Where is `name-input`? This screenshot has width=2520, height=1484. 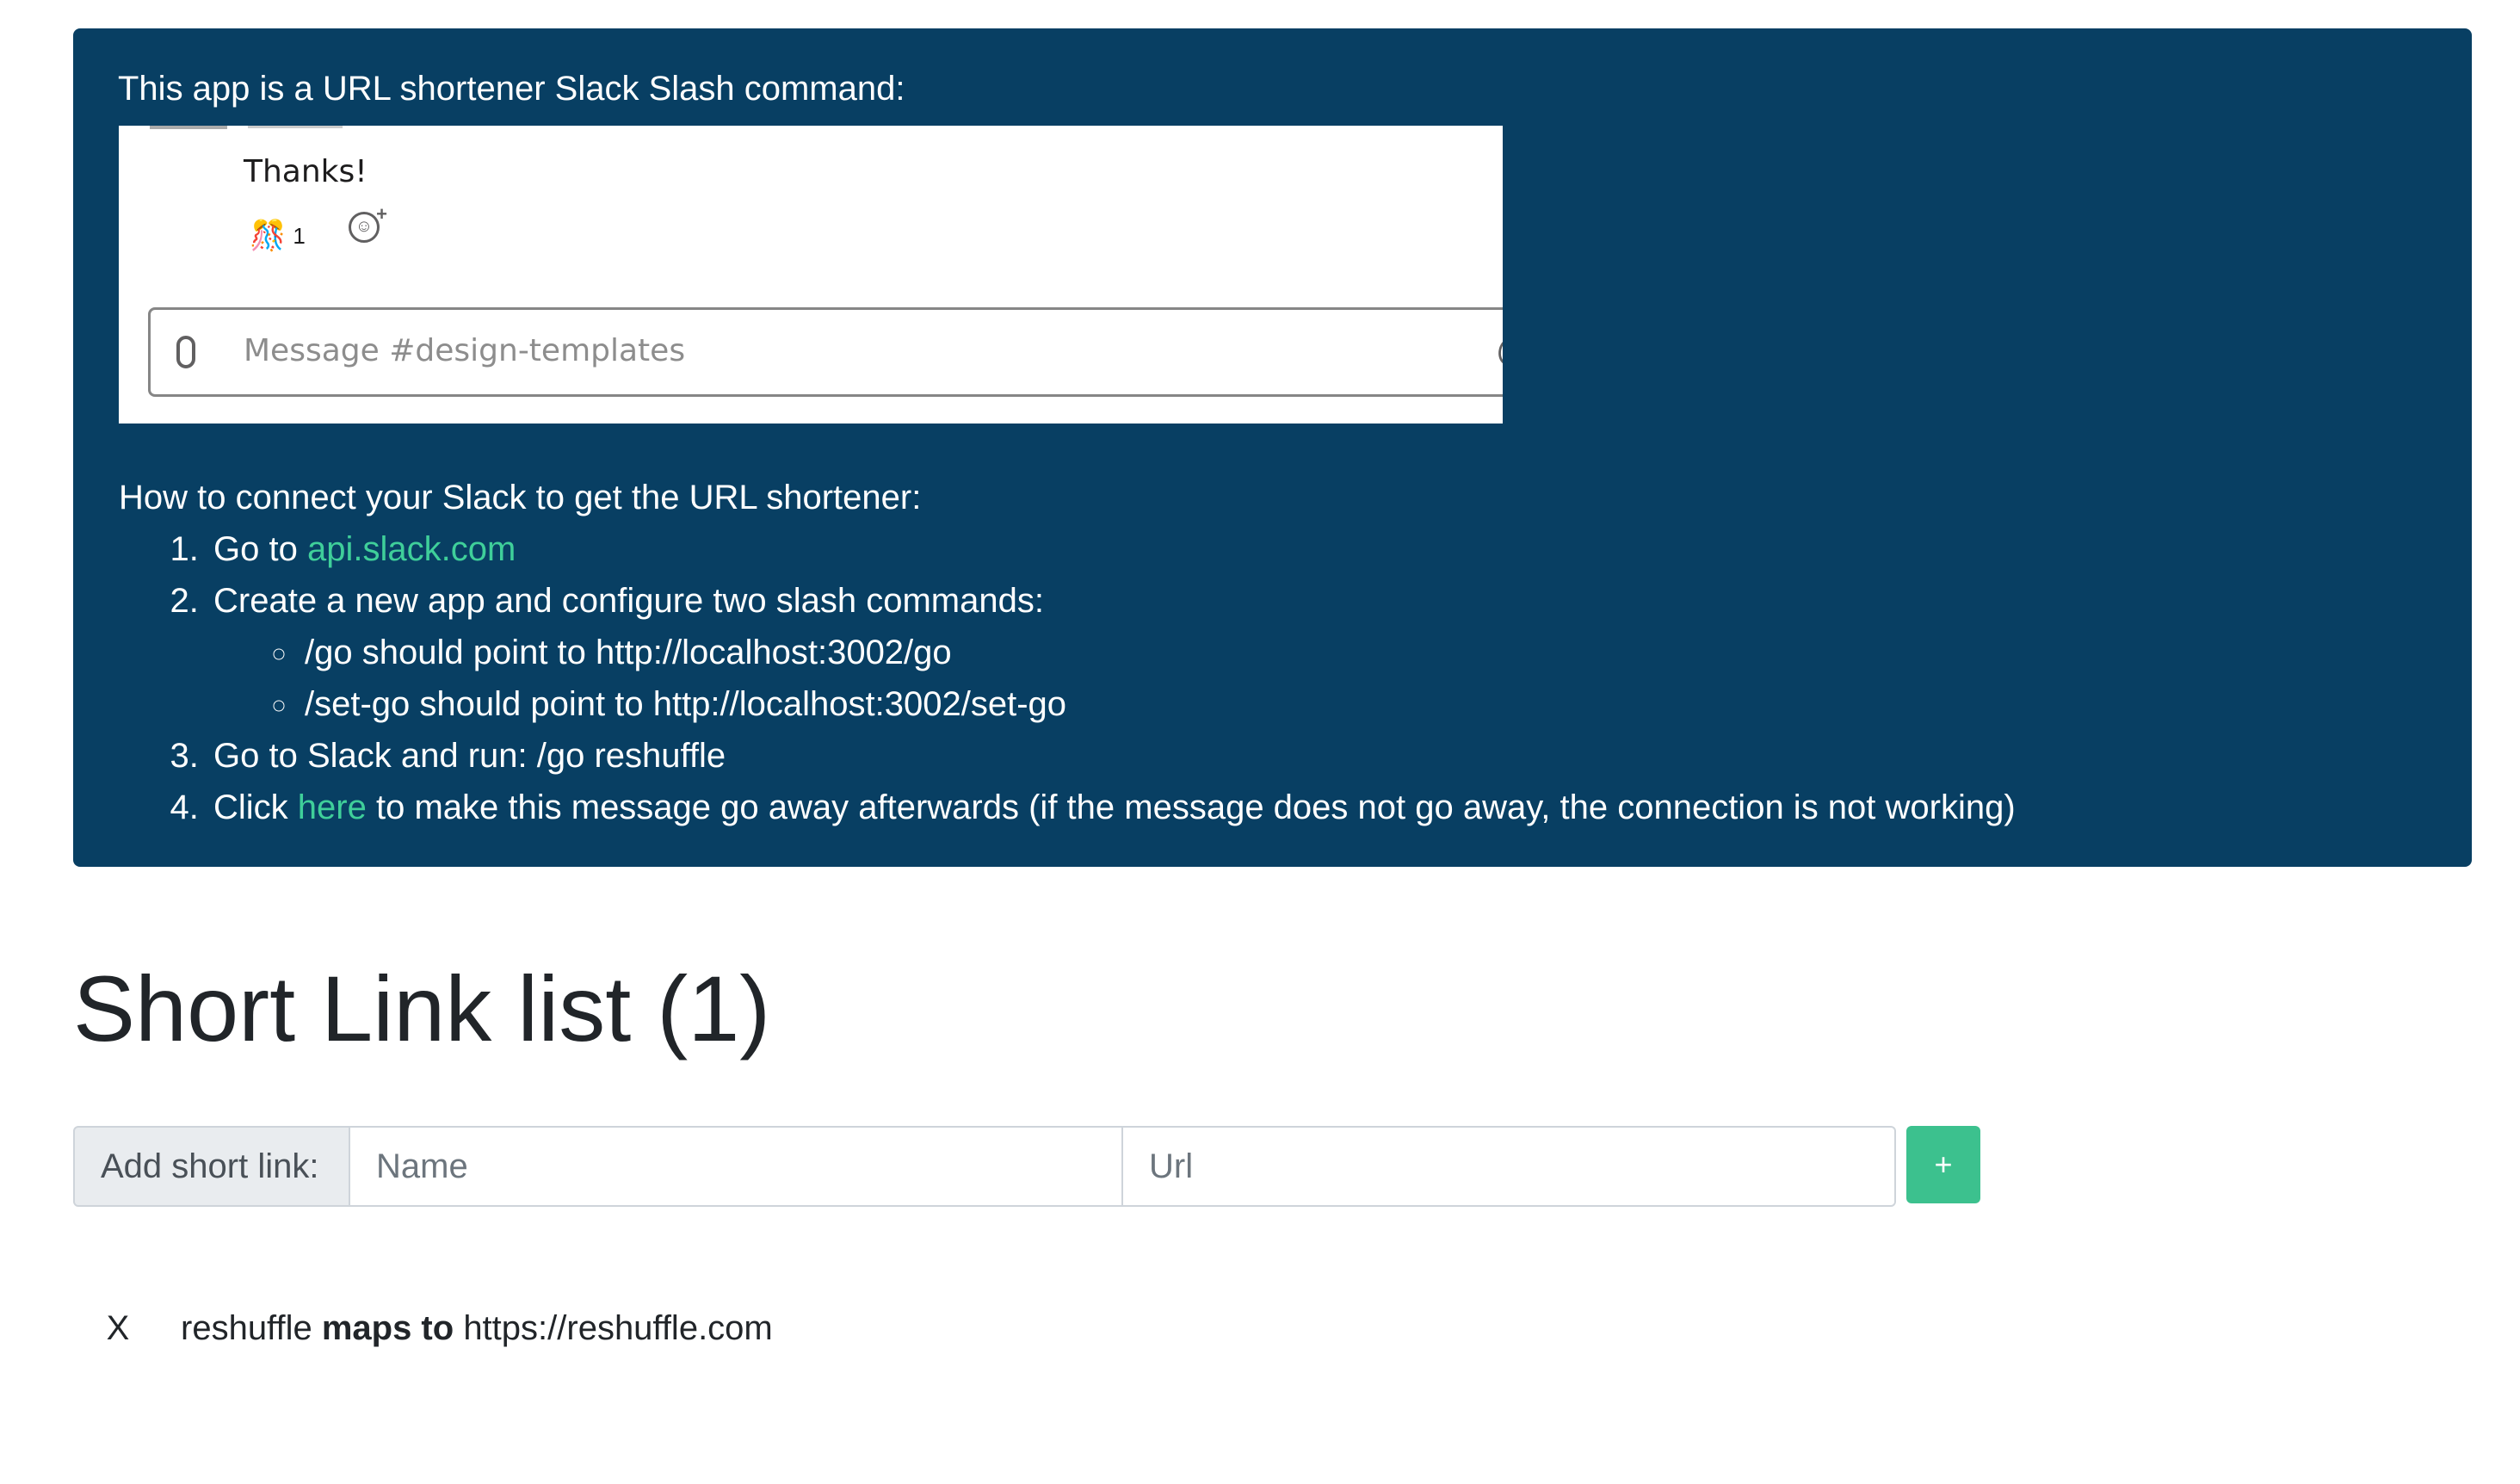
name-input is located at coordinates (736, 1166).